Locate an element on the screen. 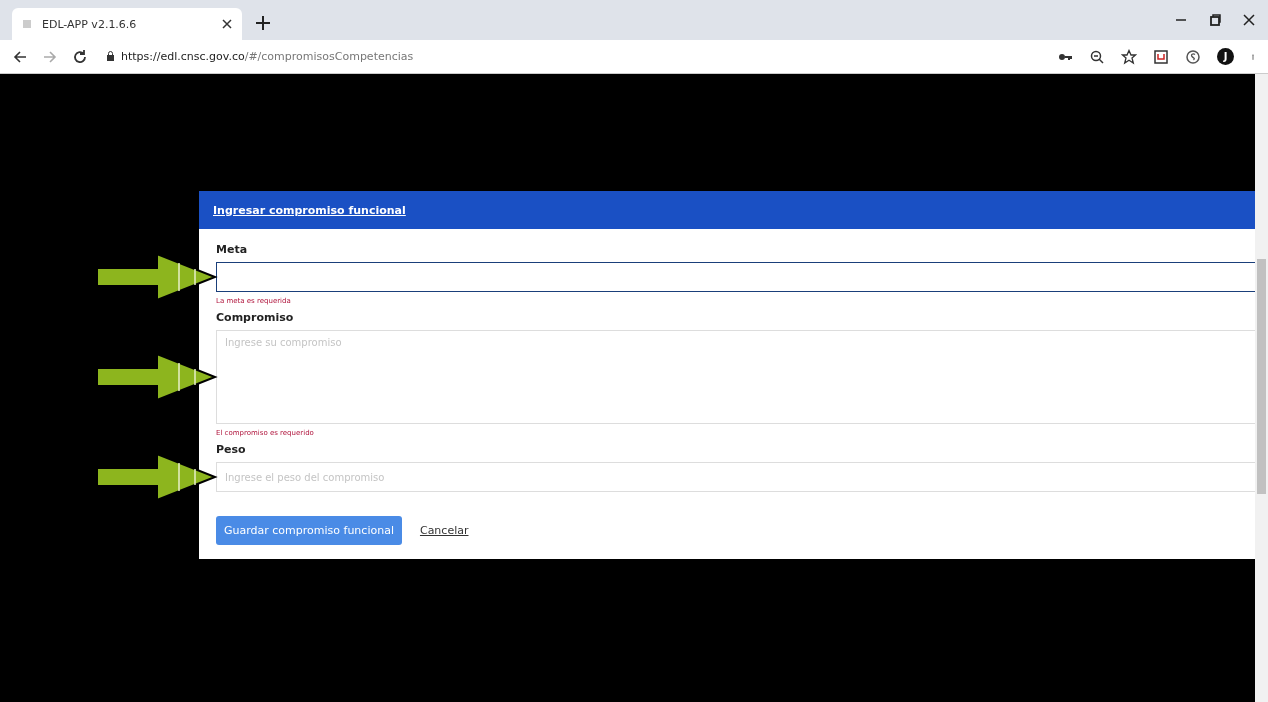 Image resolution: width=1268 pixels, height=702 pixels. star-icon is located at coordinates (1129, 56).